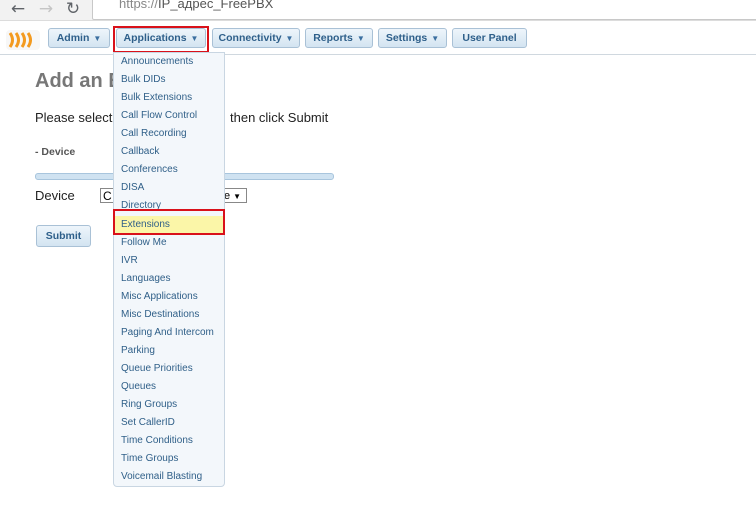  I want to click on page-title: Add an E, so click(78, 81).